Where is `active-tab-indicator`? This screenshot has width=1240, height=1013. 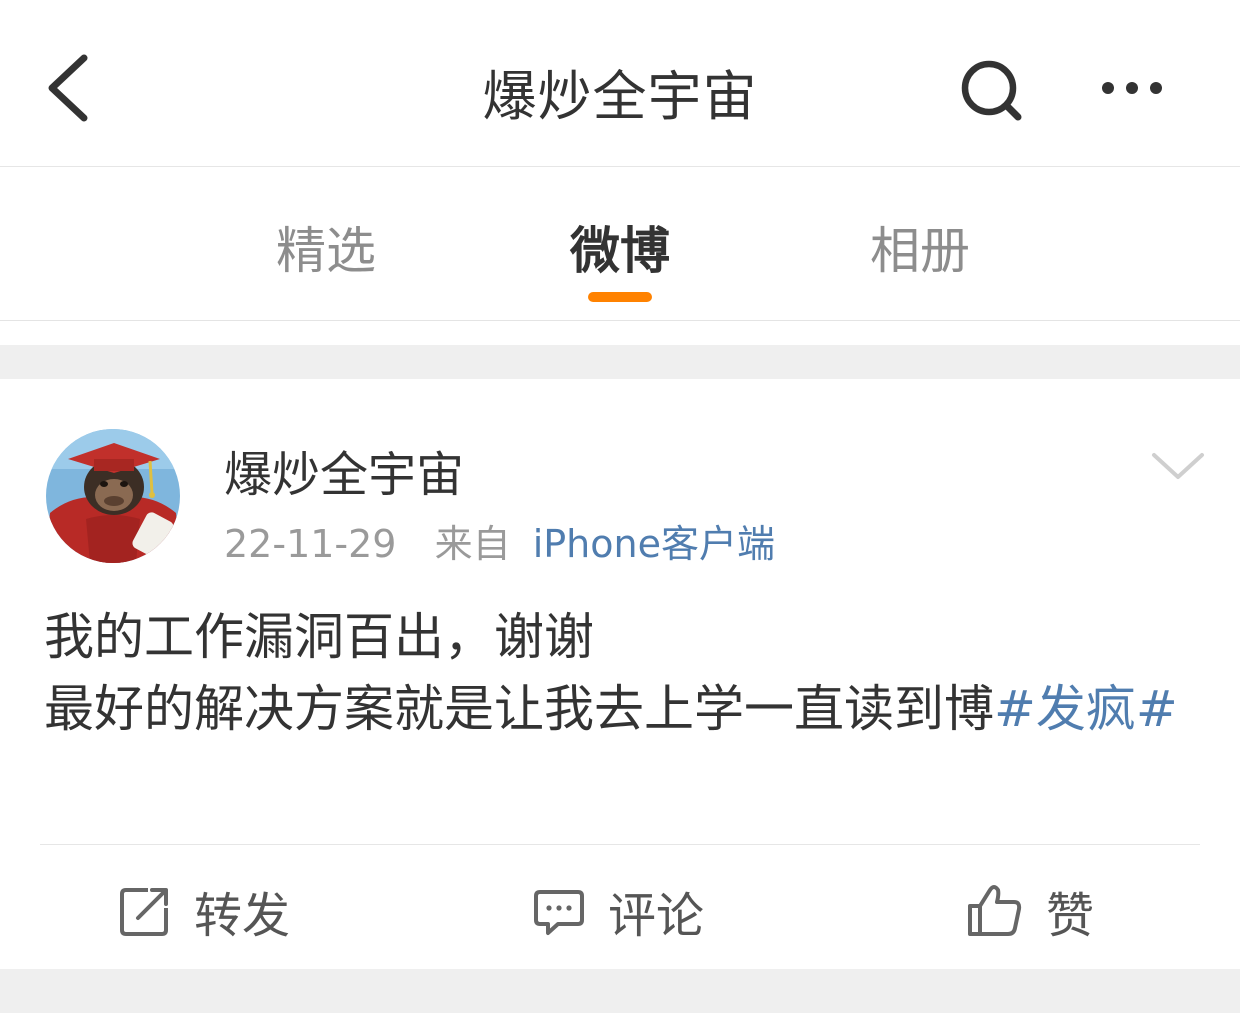 active-tab-indicator is located at coordinates (620, 297).